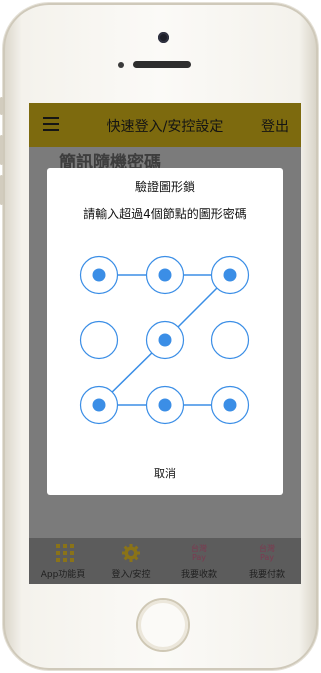  Describe the element at coordinates (275, 126) in the screenshot. I see `logout-button: 登出` at that location.